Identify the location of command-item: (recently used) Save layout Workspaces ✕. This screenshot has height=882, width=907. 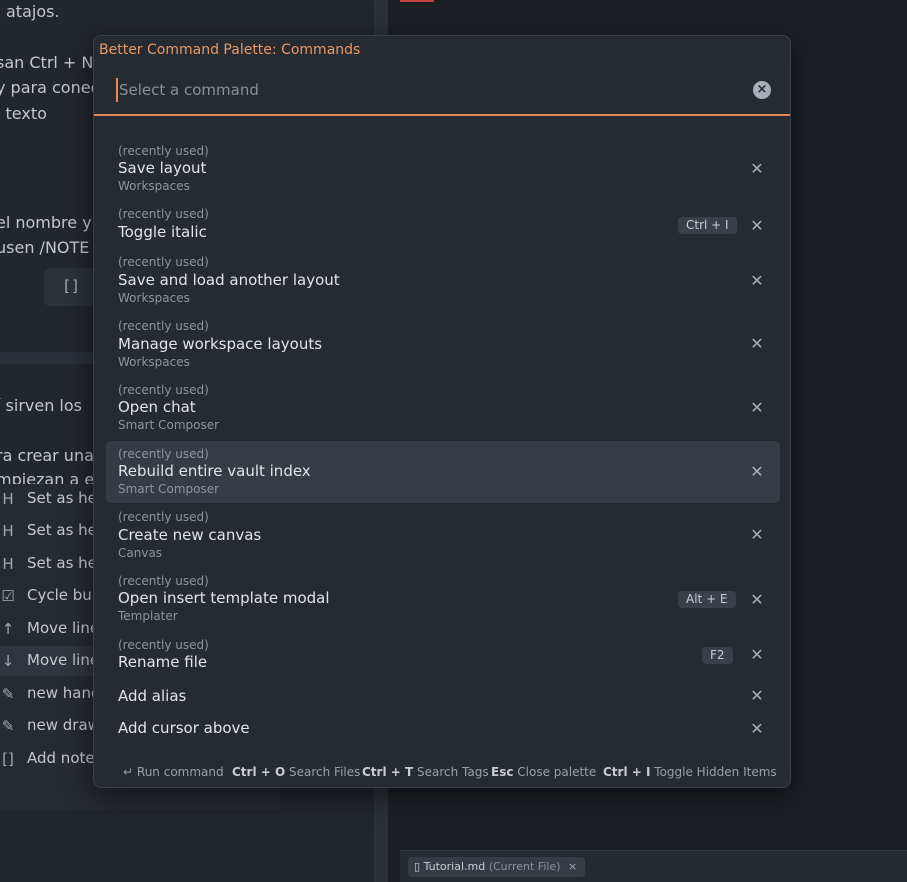
(443, 169).